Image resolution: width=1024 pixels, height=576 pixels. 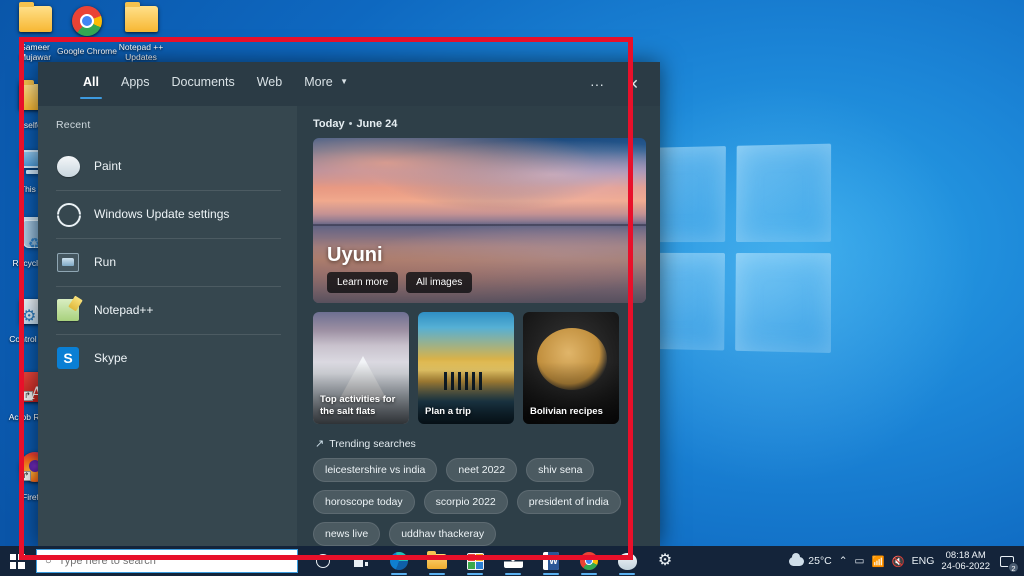 I want to click on tab-web: Web, so click(x=269, y=84).